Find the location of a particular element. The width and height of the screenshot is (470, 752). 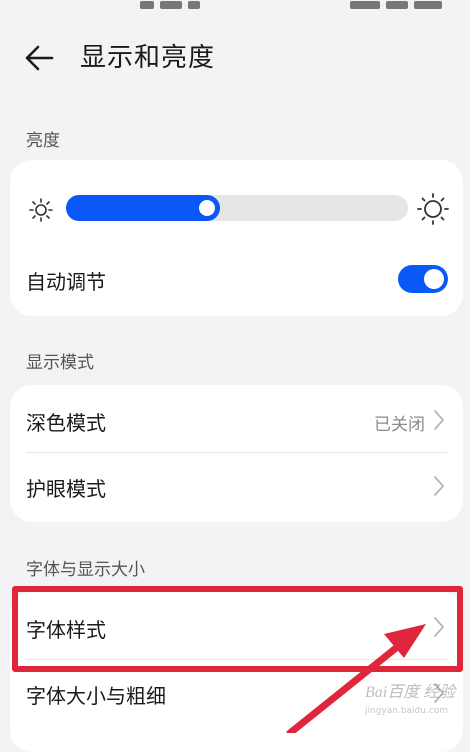

brightness-slider-fill is located at coordinates (143, 208).